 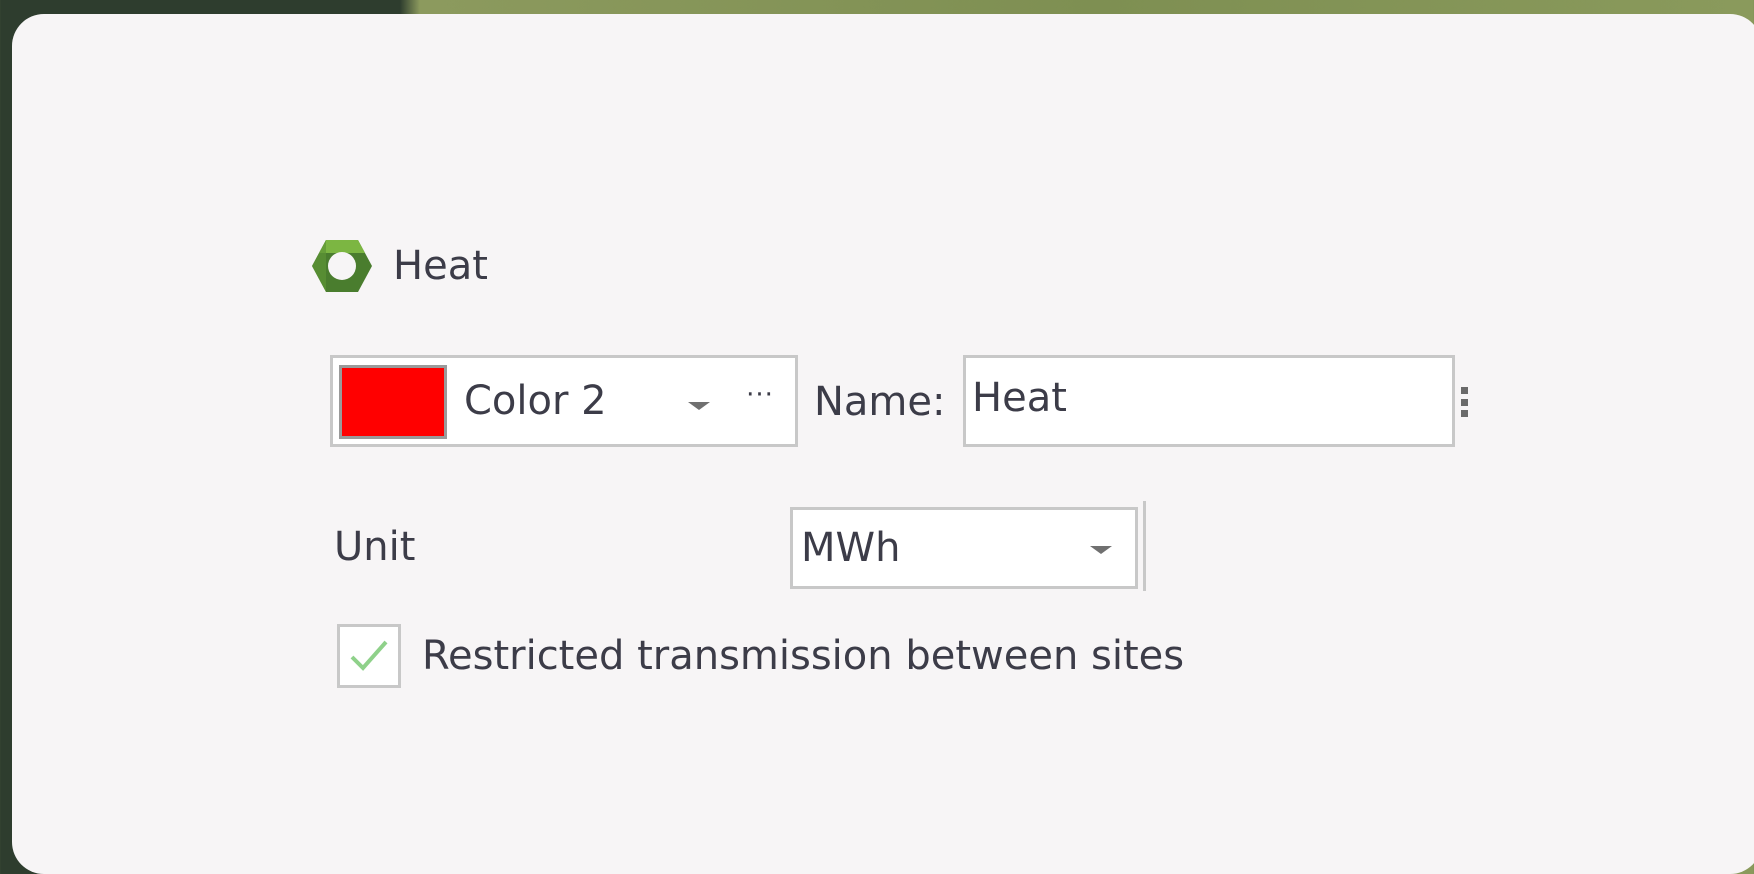 I want to click on unit-dropdown-value: MWh, so click(x=851, y=548).